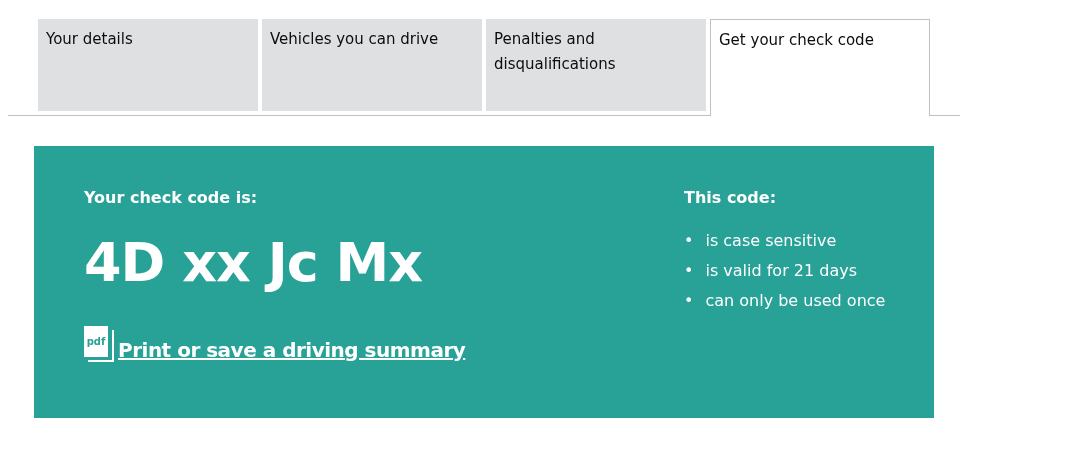 Image resolution: width=1090 pixels, height=460 pixels. I want to click on code-rule: is valid for 21 days, so click(781, 271).